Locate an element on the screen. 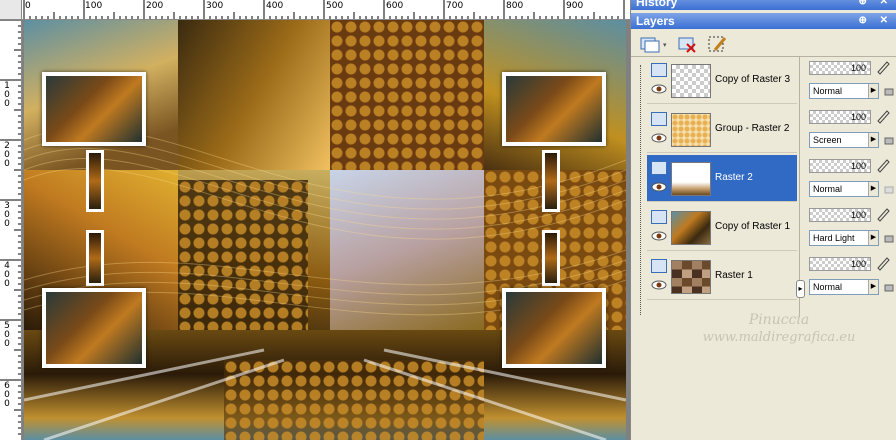  ruler-vertical: 100 200 300 400 500 600 is located at coordinates (11, 230).